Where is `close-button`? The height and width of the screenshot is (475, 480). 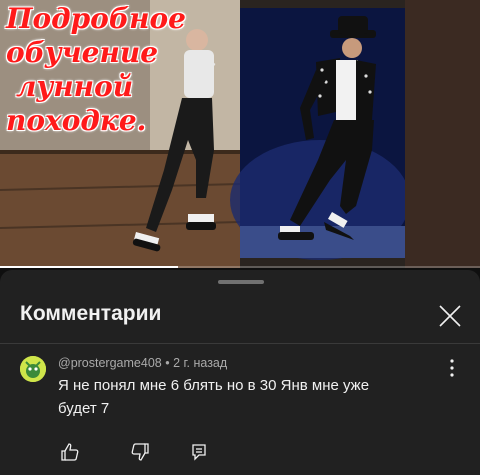 close-button is located at coordinates (450, 316).